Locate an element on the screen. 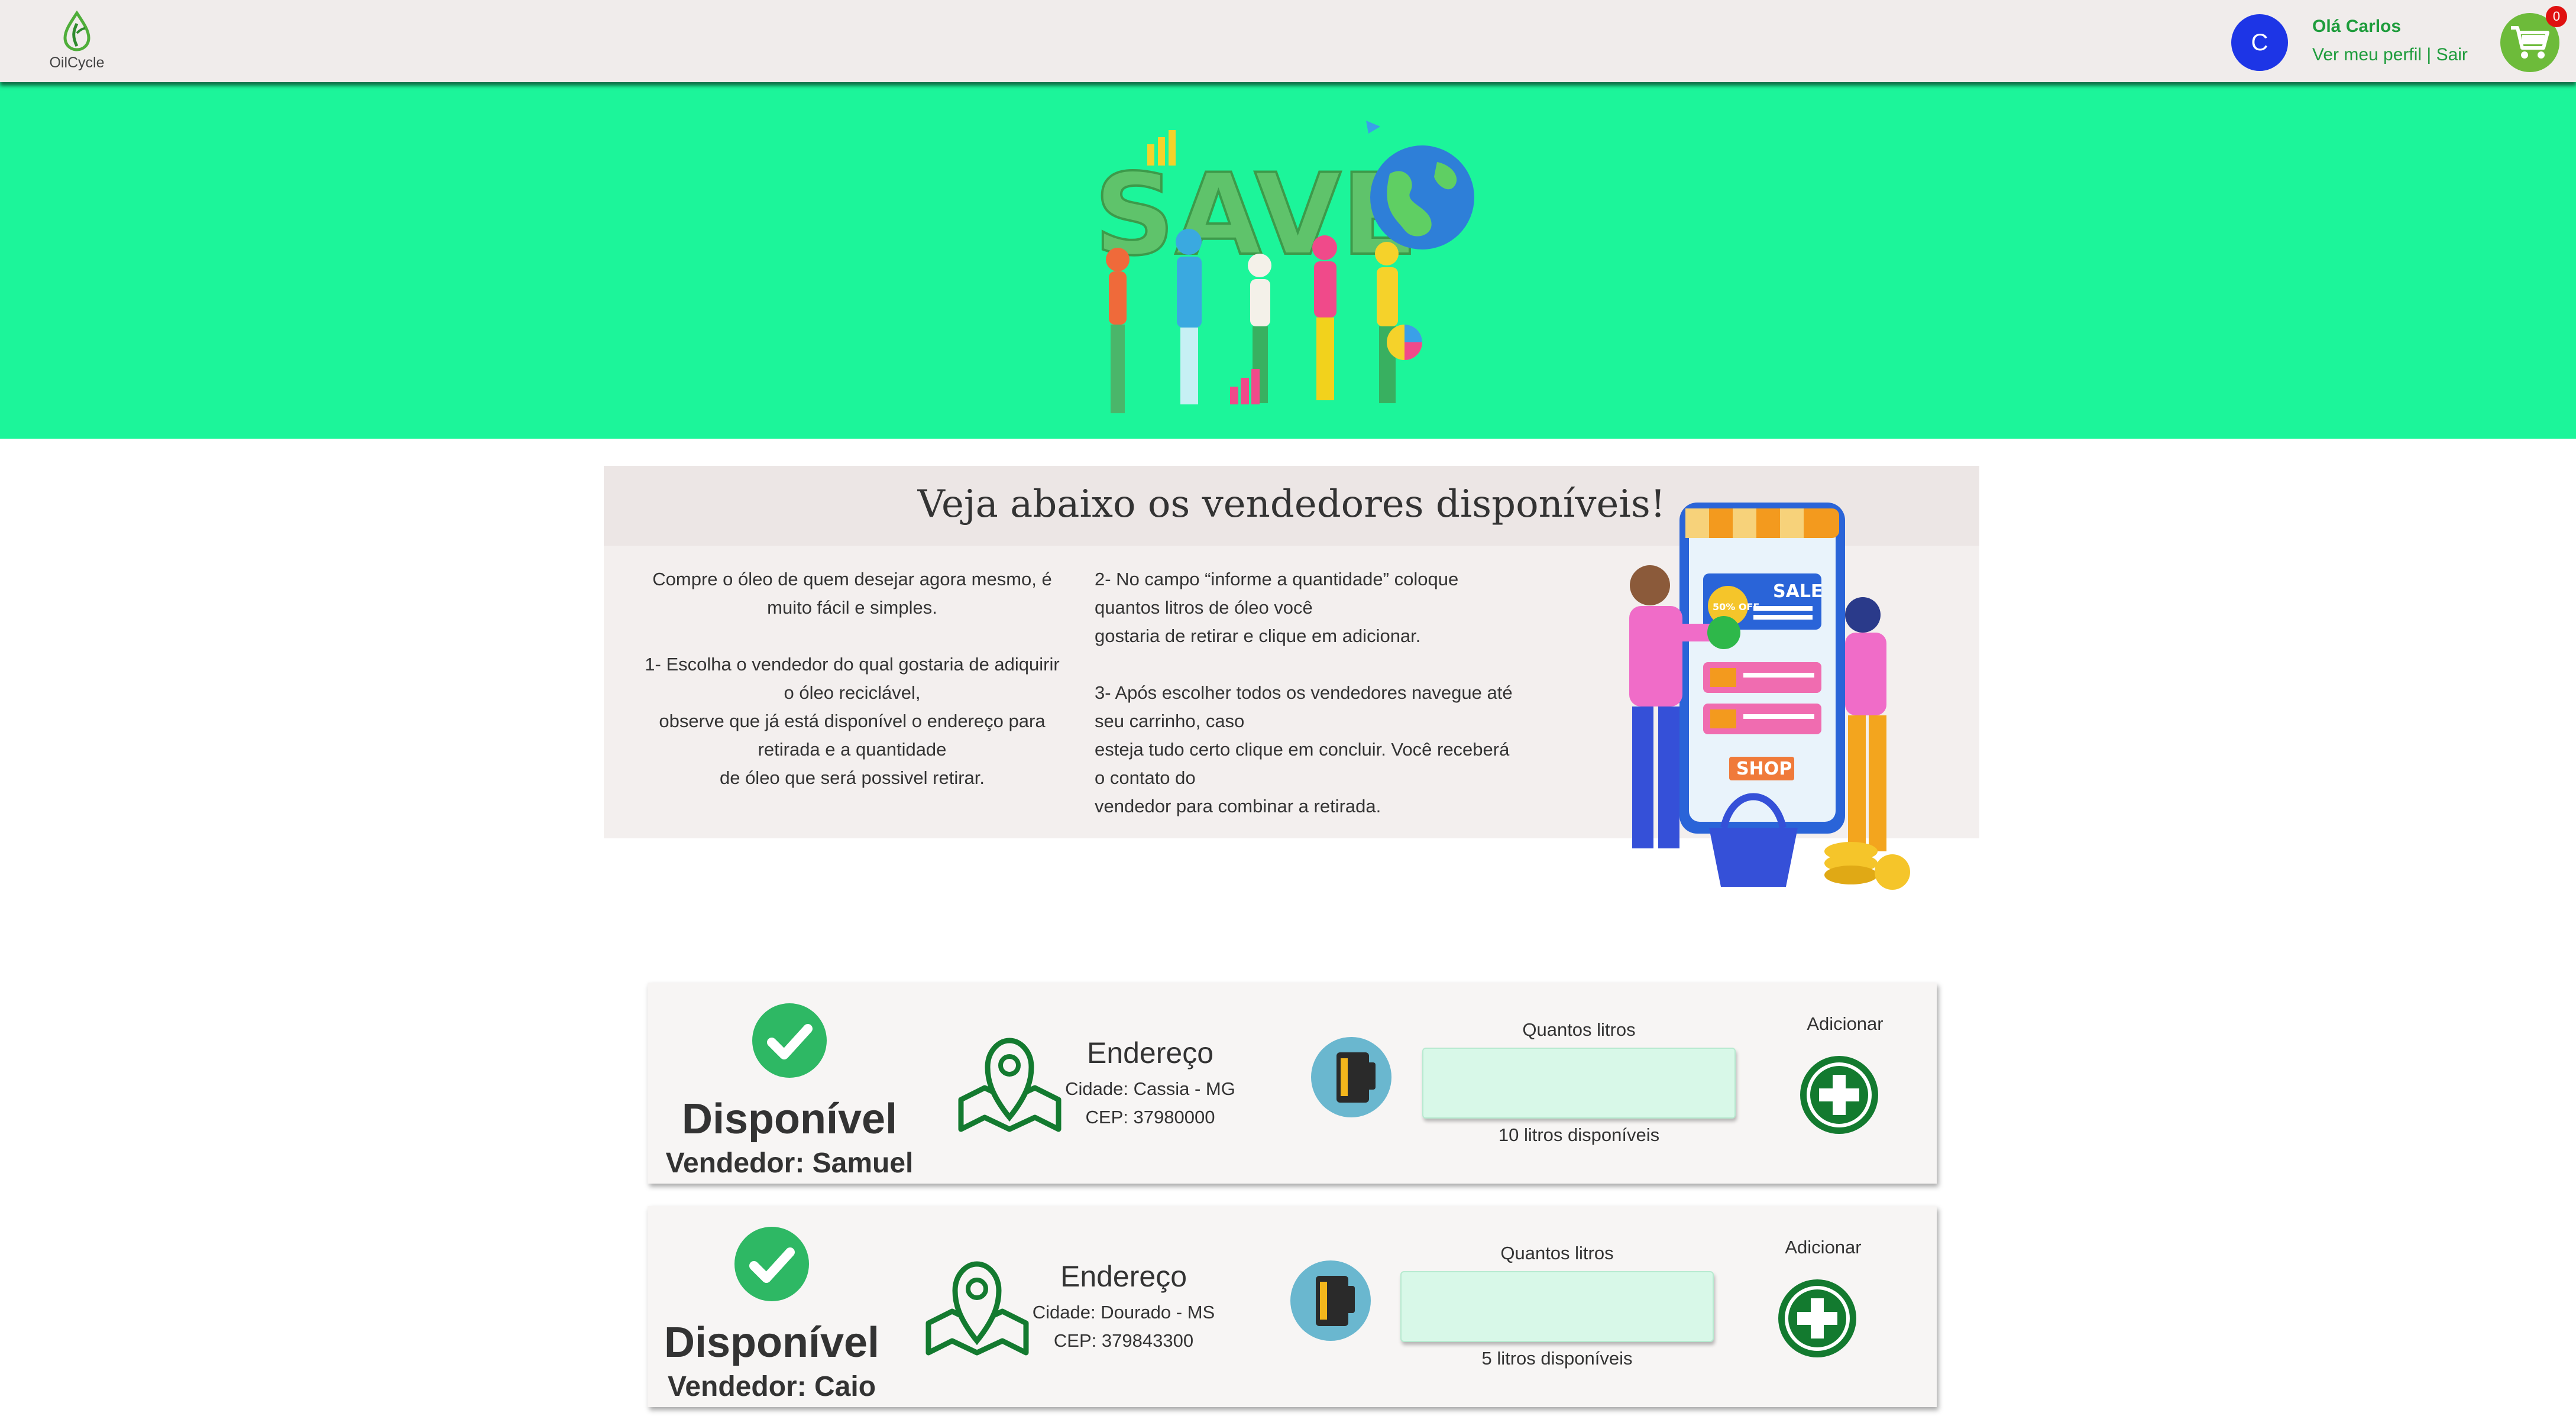 Image resolution: width=2576 pixels, height=1426 pixels. address-cep: CEP: 379843300 is located at coordinates (1124, 1340).